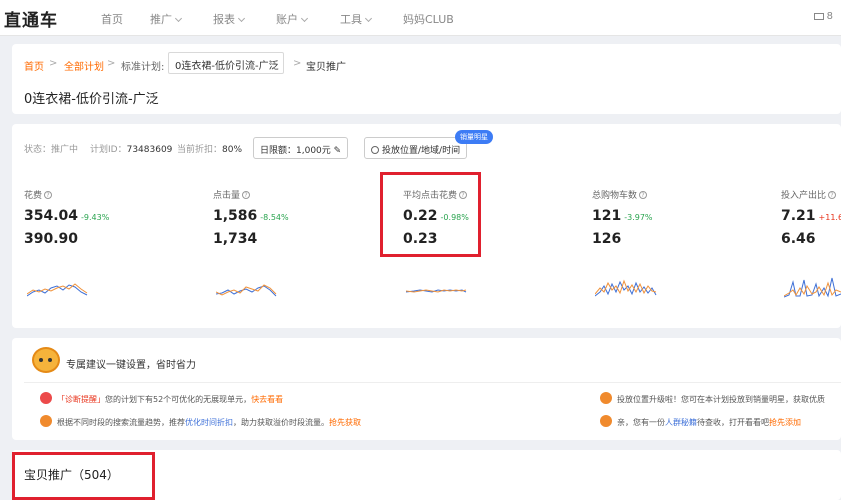 This screenshot has width=841, height=500. What do you see at coordinates (721, 399) in the screenshot?
I see `tip-position-upgrade: 投放位置升级啦！您可在本计划投放到销量明星，获取优质` at bounding box center [721, 399].